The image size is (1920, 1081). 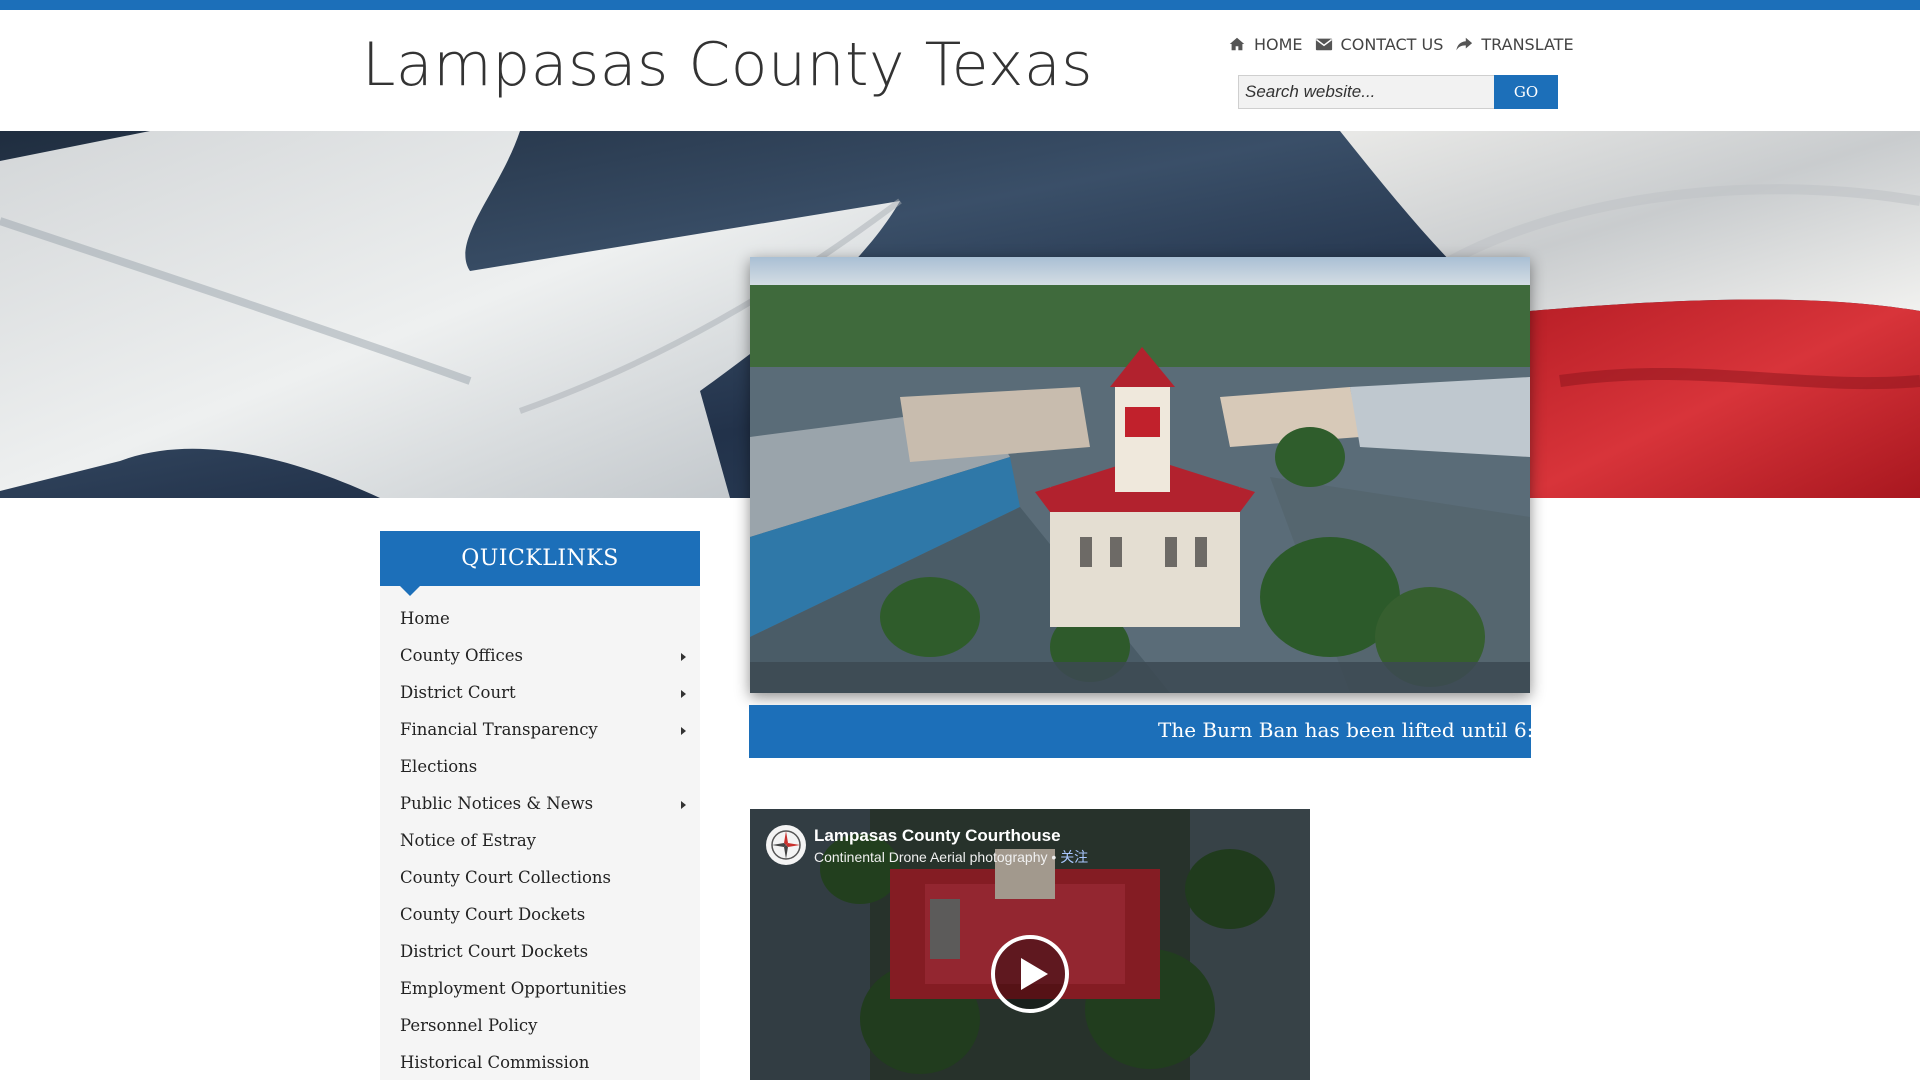 I want to click on channel-avatar, so click(x=786, y=845).